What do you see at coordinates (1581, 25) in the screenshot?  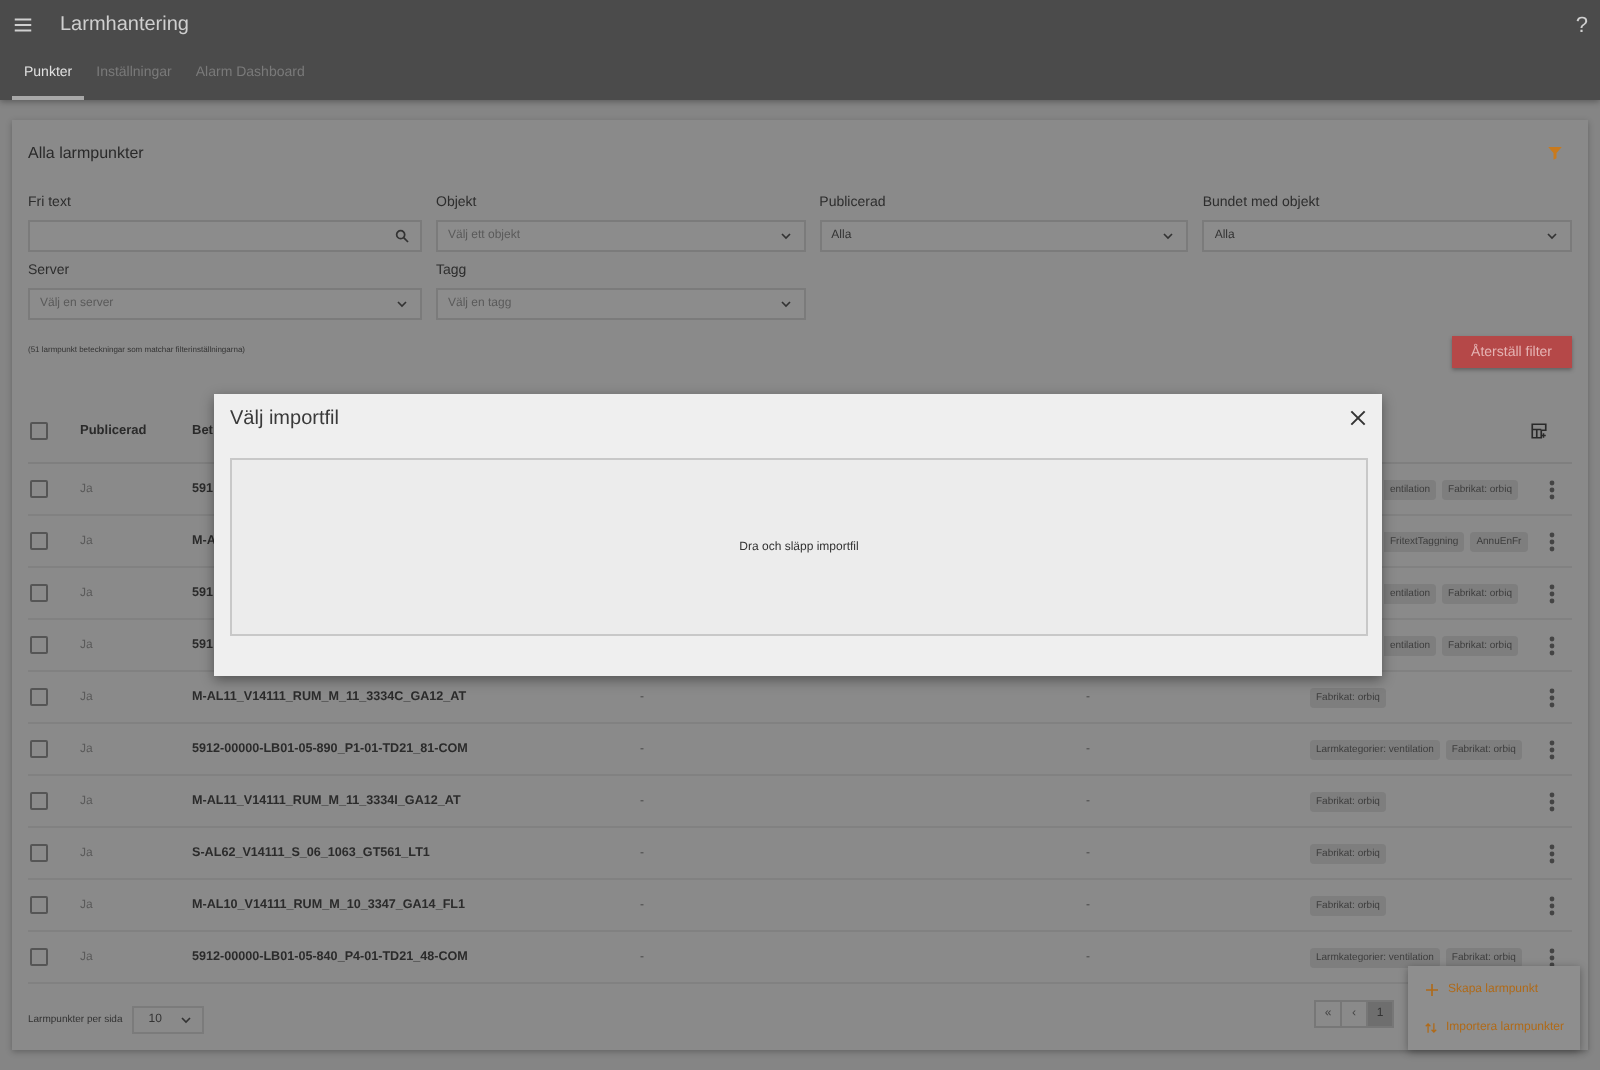 I see `help-button: ?` at bounding box center [1581, 25].